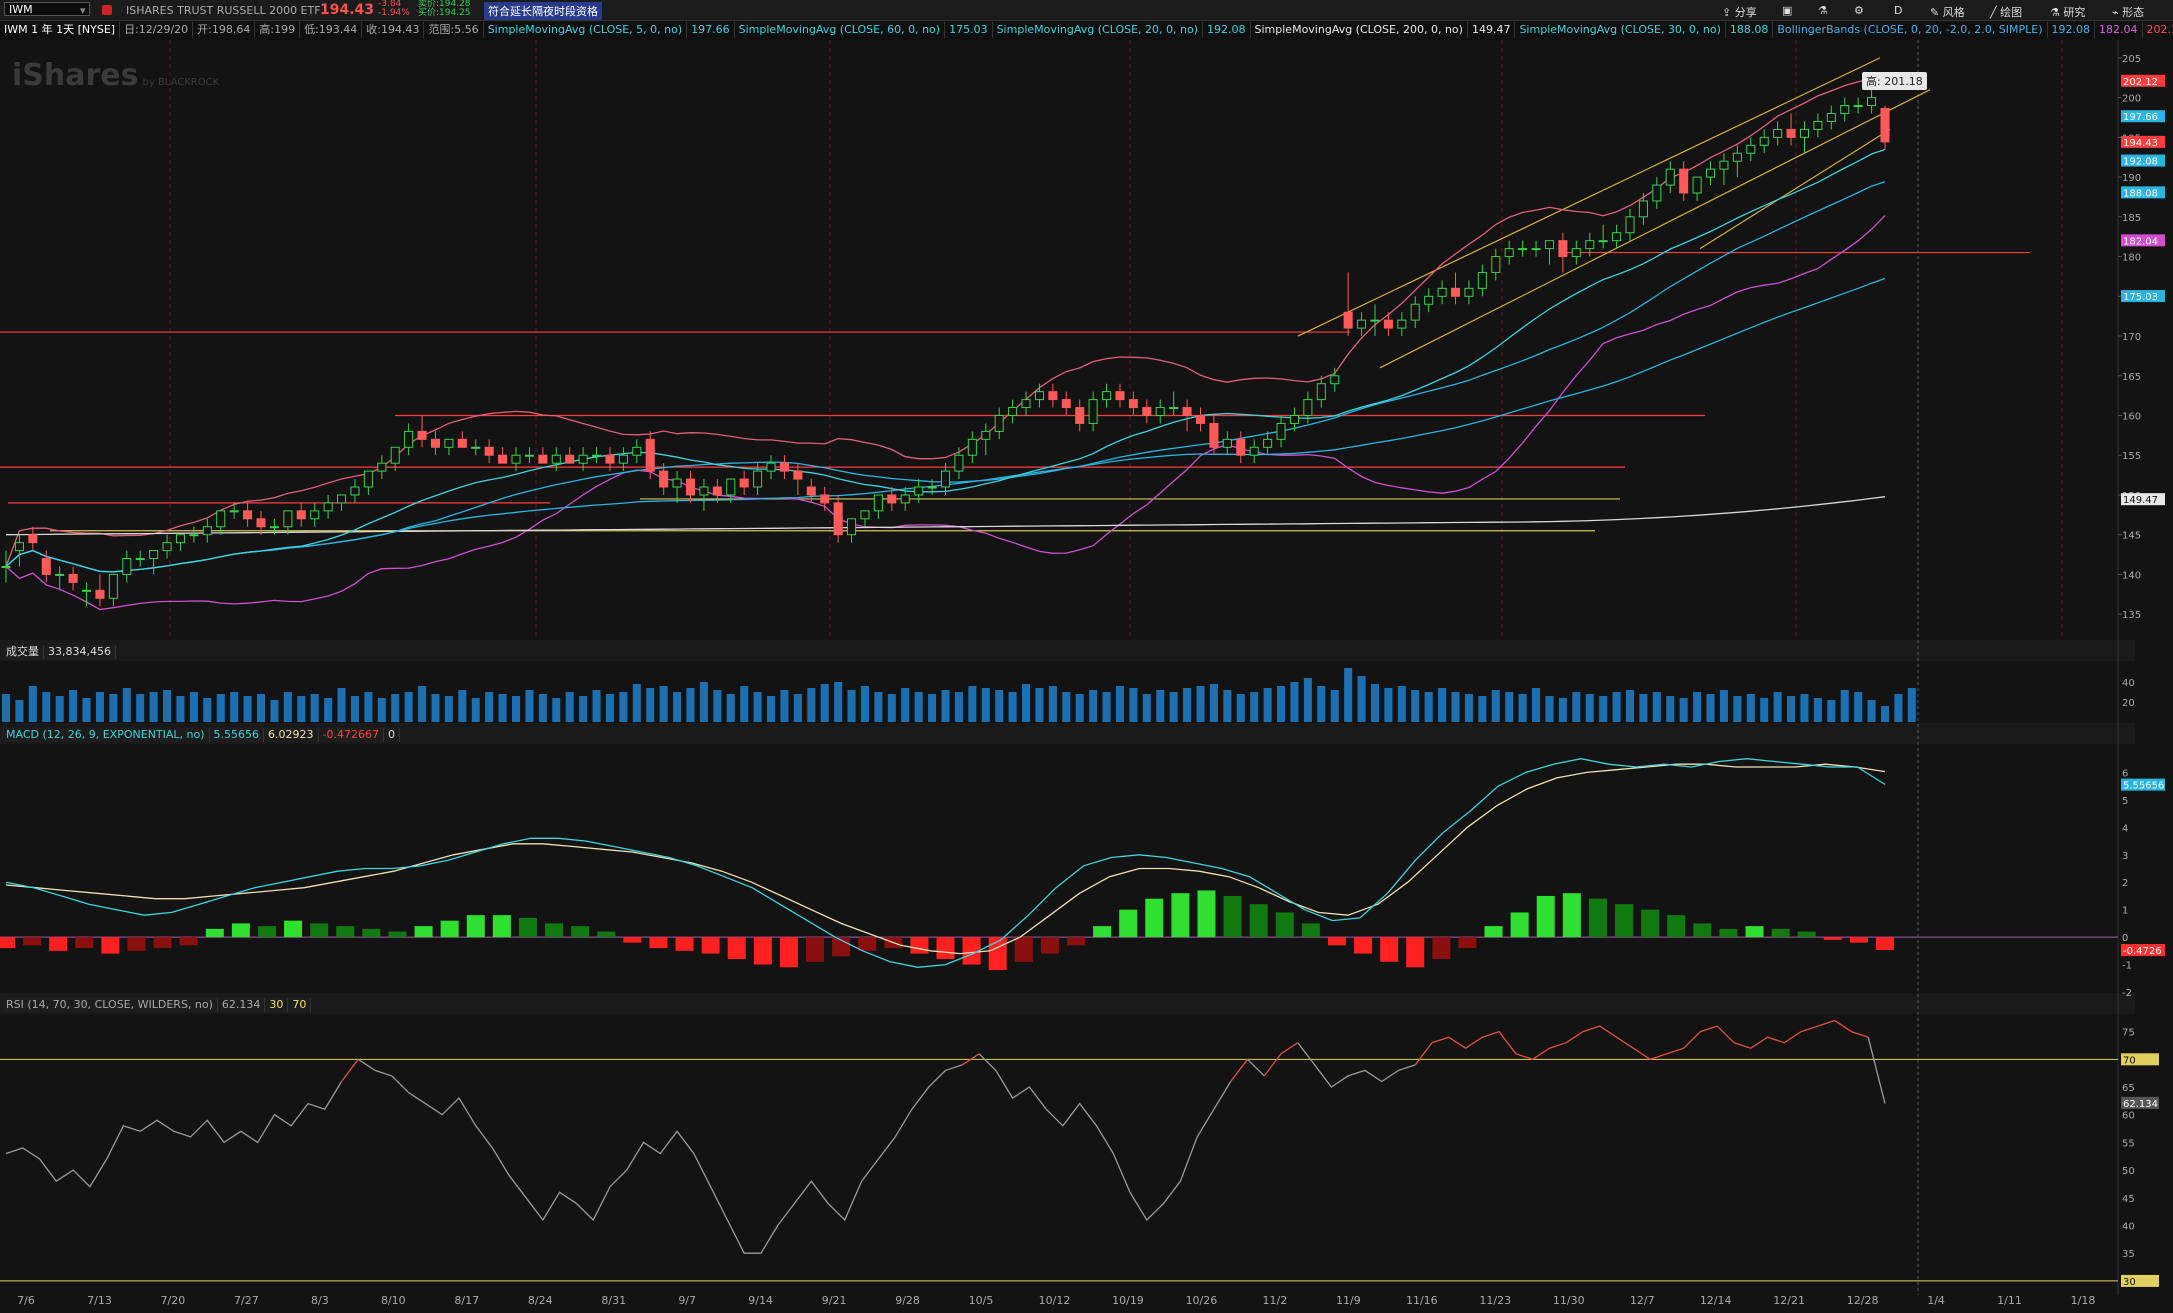  I want to click on date-tick-label: 1/4, so click(1936, 1300).